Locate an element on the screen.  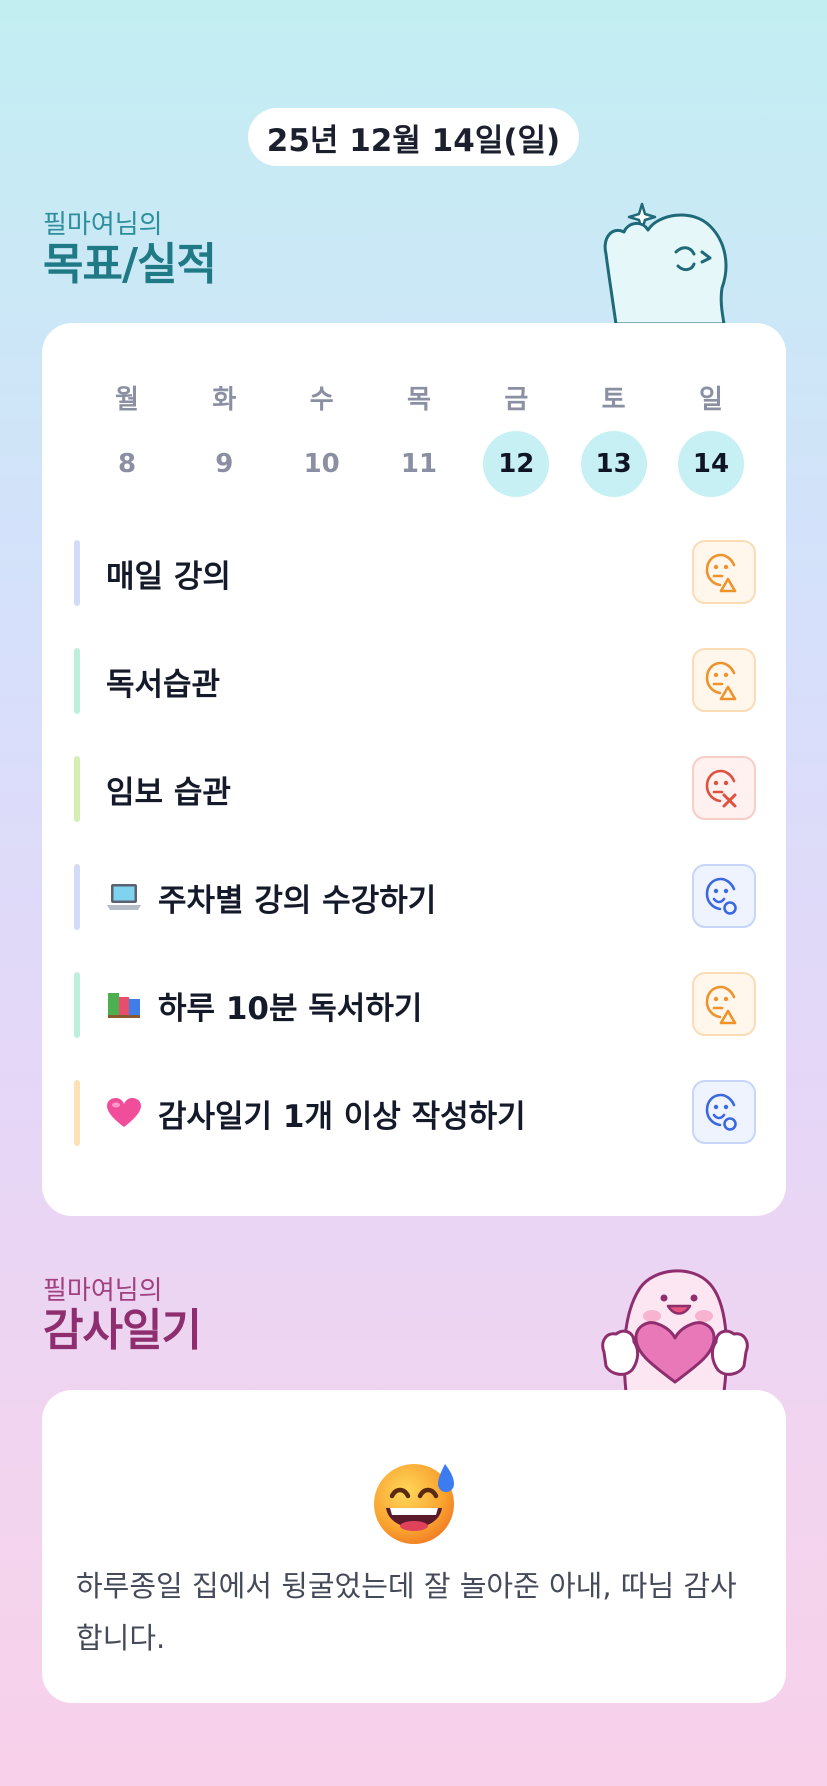
current-date: 25년 12월 14일(일) is located at coordinates (413, 140).